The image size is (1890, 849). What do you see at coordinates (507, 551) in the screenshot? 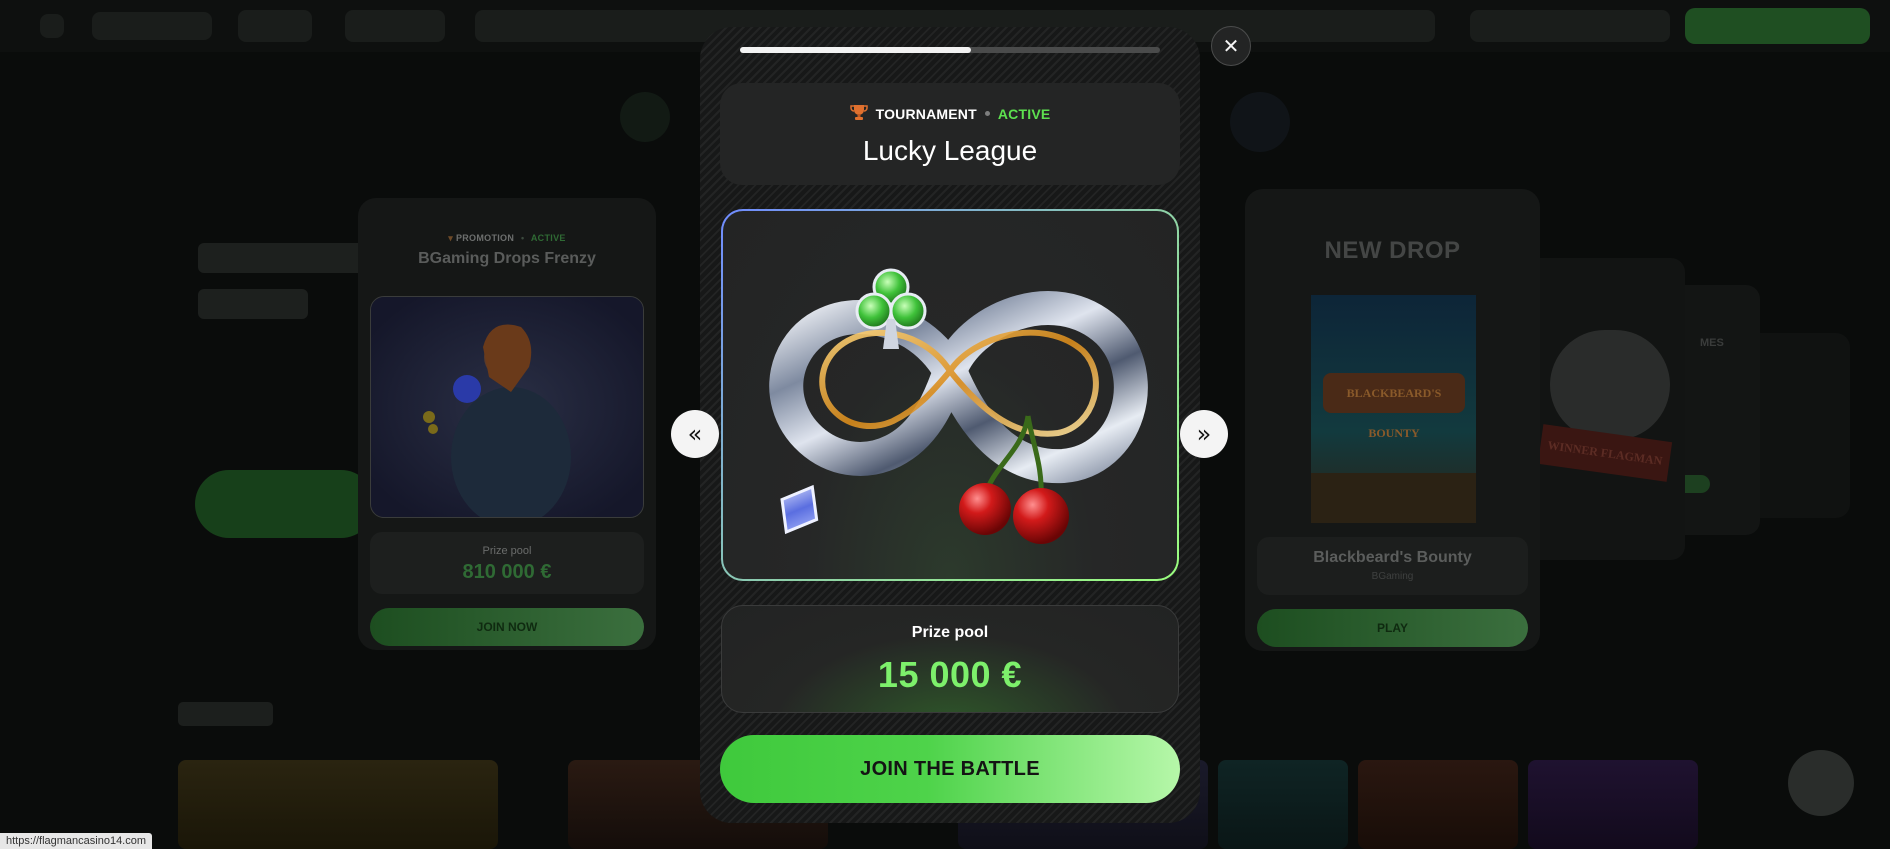
I see `story-card-prize-label: Prize pool` at bounding box center [507, 551].